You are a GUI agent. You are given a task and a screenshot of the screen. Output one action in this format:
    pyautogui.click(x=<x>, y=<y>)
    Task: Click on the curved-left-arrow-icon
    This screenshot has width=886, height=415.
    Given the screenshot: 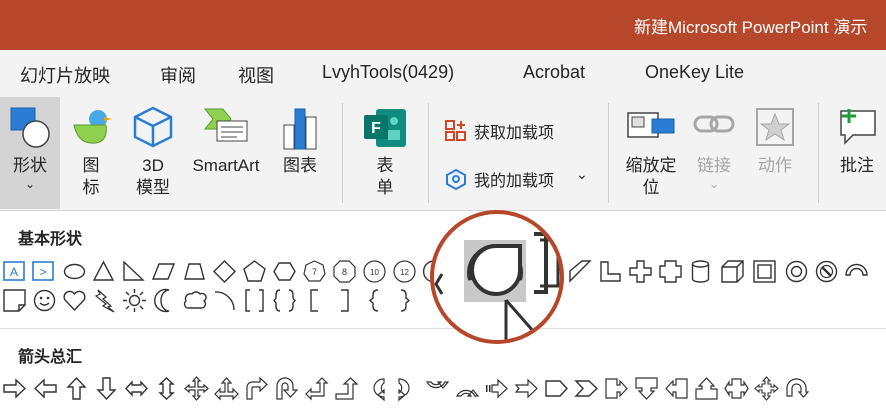 What is the action you would take?
    pyautogui.click(x=406, y=389)
    